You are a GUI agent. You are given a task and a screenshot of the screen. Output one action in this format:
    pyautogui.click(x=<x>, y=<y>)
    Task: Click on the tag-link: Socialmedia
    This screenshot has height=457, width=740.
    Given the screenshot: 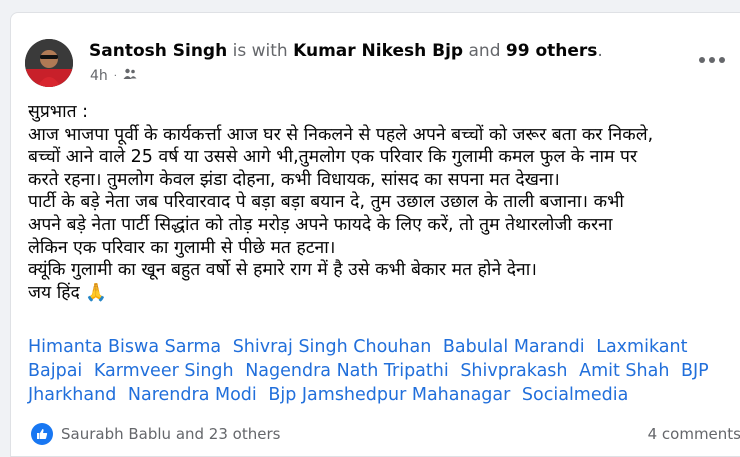 What is the action you would take?
    pyautogui.click(x=575, y=395)
    